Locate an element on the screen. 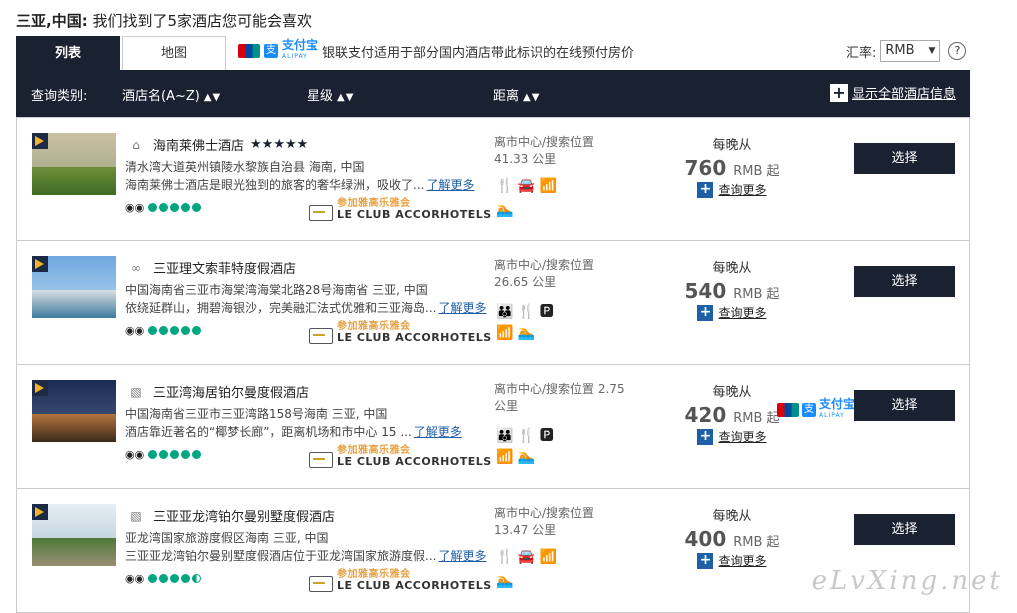  price-amount: 420 RMB 起 is located at coordinates (732, 415).